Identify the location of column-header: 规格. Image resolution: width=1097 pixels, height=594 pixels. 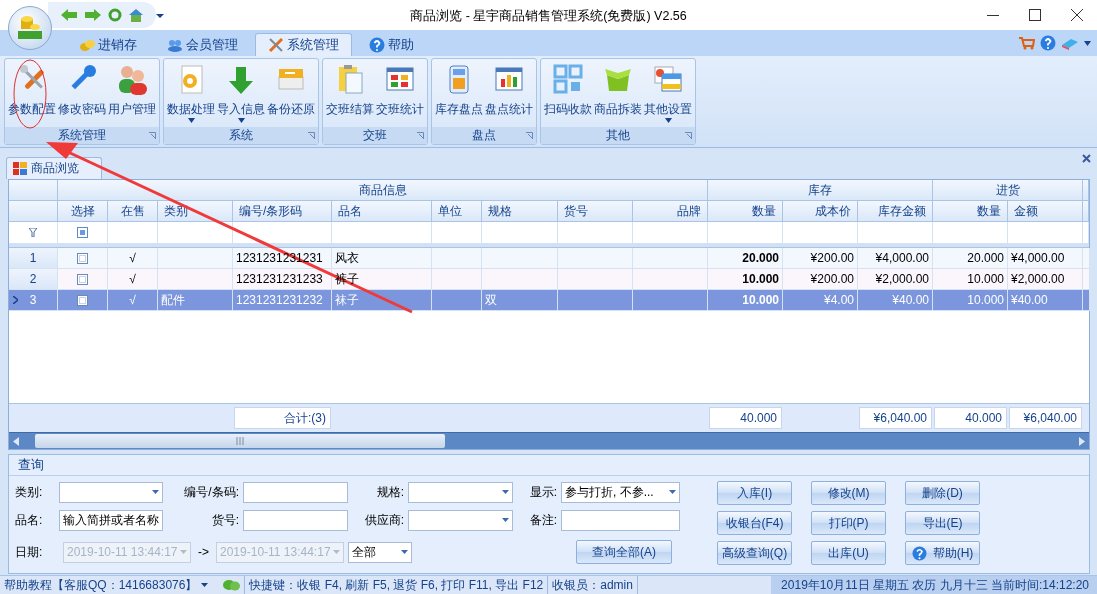
(520, 211).